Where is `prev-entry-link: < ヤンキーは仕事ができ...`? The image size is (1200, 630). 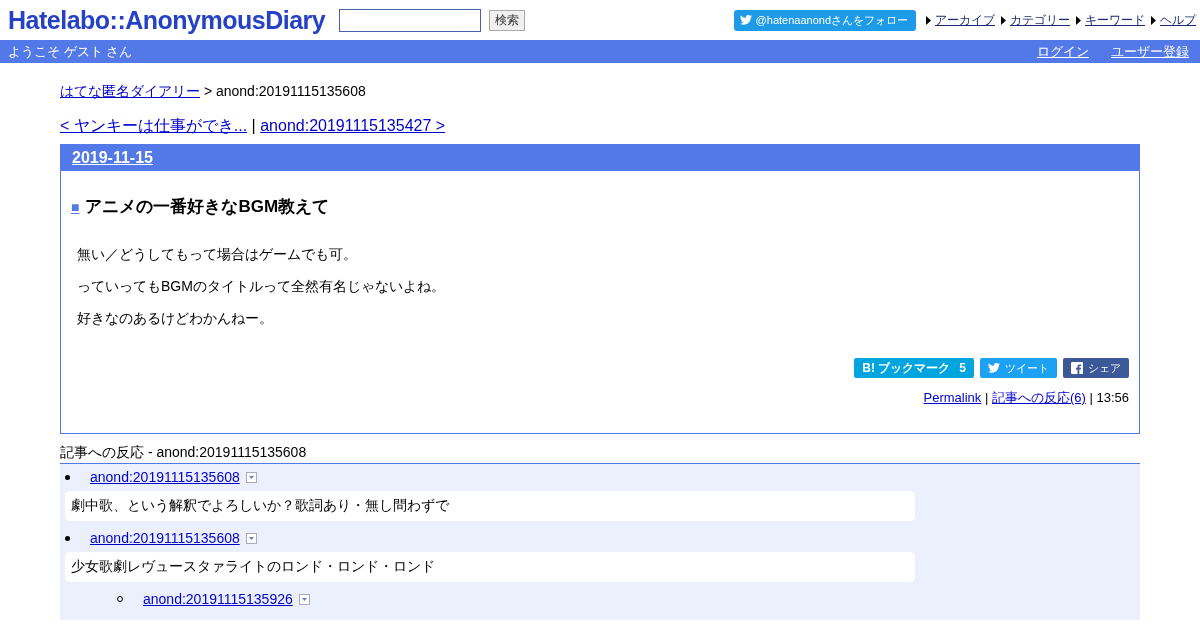
prev-entry-link: < ヤンキーは仕事ができ... is located at coordinates (154, 125).